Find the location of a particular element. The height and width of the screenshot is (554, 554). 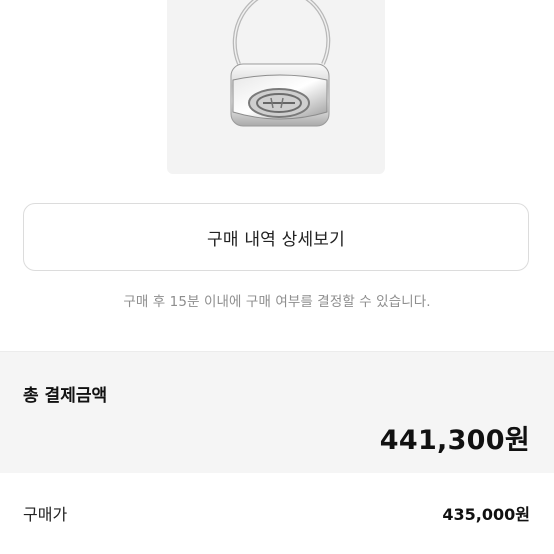

purchase-detail-label: 구매 내역 상세보기 is located at coordinates (276, 239).